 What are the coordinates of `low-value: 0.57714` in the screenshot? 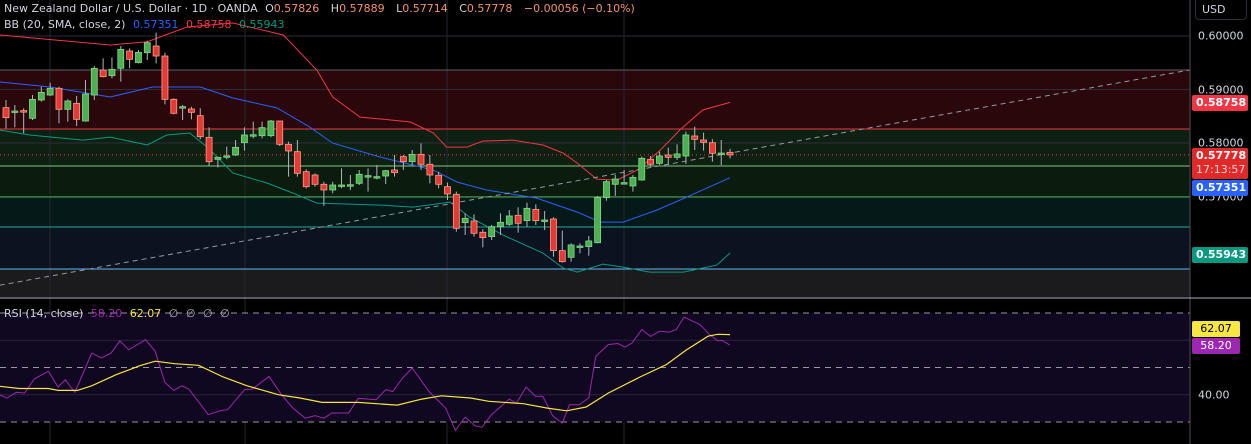 It's located at (425, 8).